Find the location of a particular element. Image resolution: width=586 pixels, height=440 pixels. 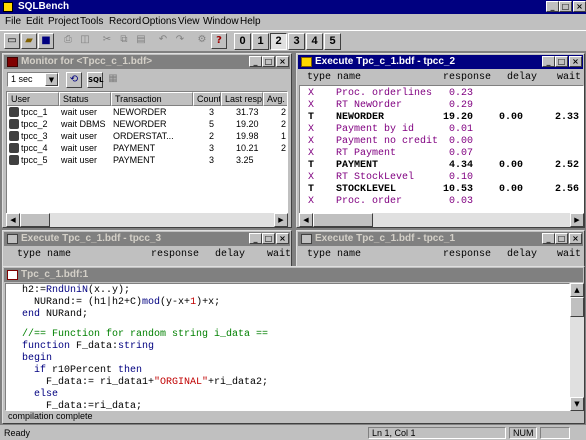

table-row: T PAYMENT 4.34 0.00 2.52 is located at coordinates (441, 166).